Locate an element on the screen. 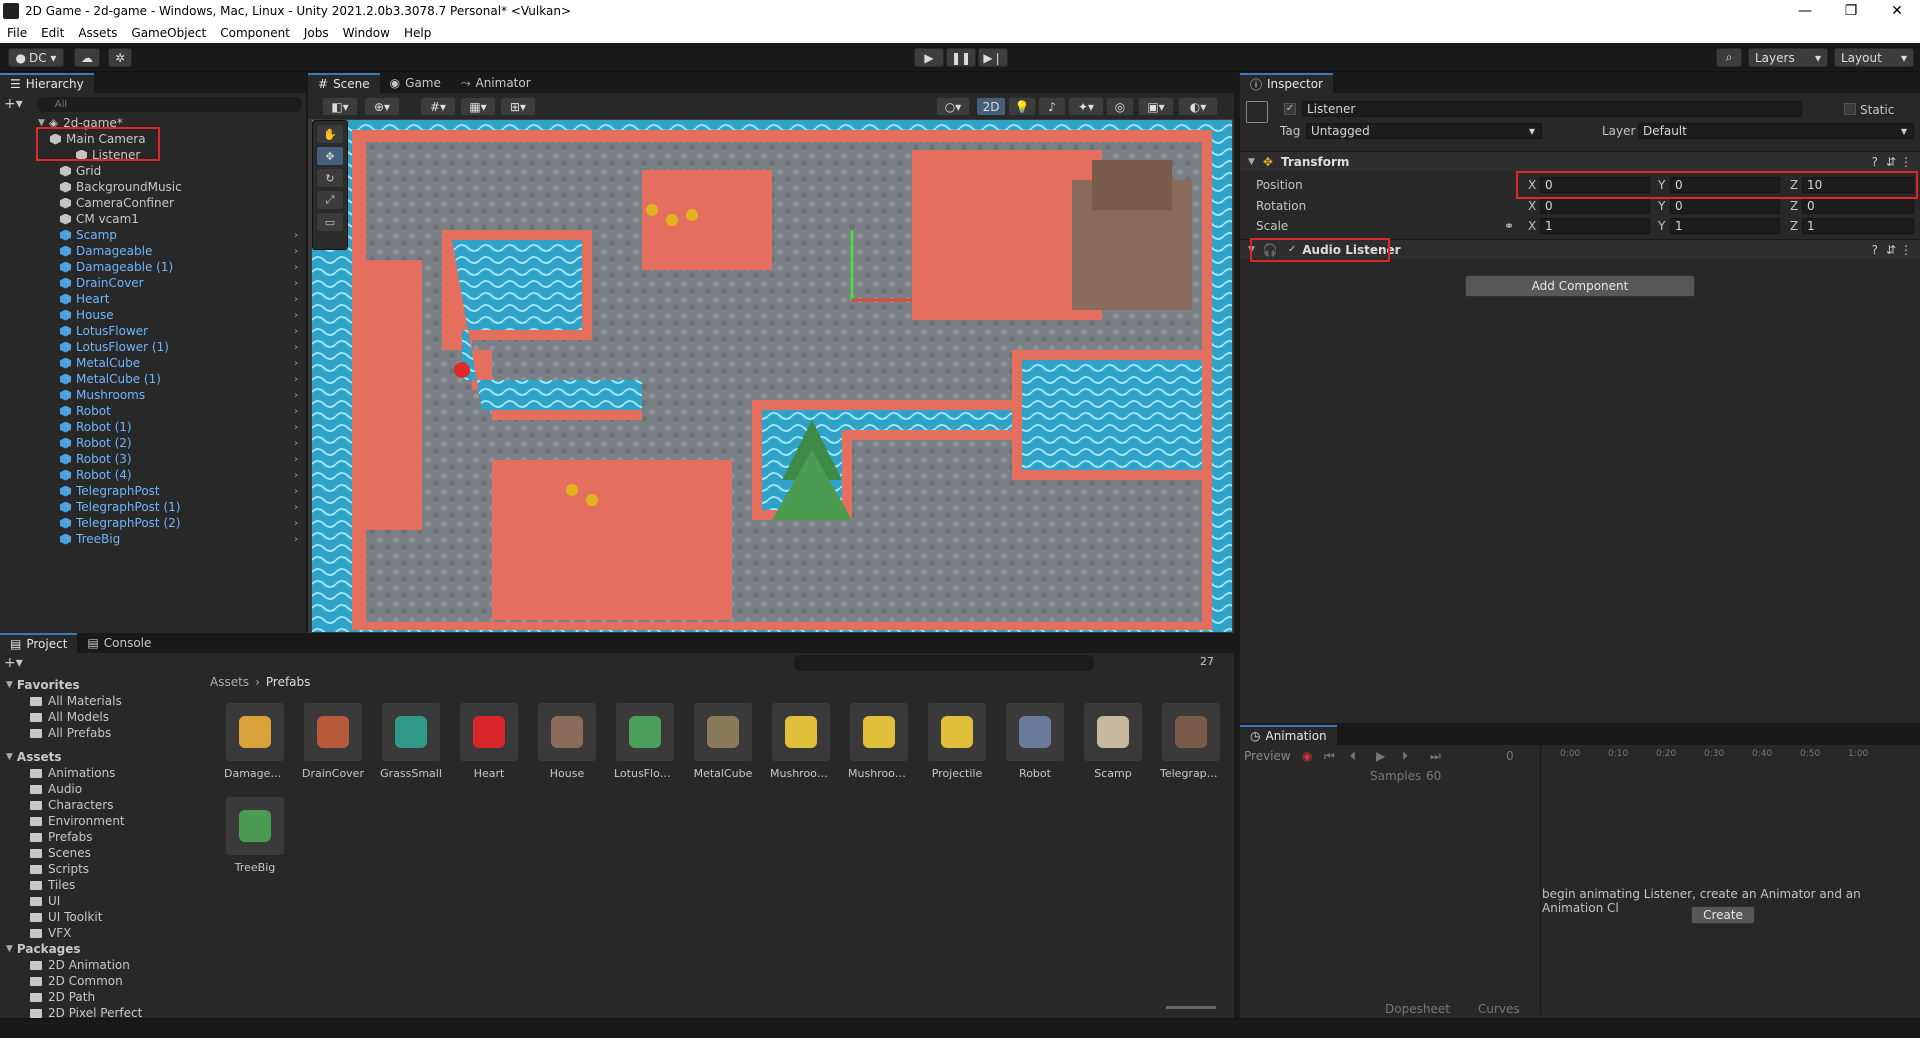 The width and height of the screenshot is (1920, 1038). favorites-header: ▼ Favorites is located at coordinates (43, 685).